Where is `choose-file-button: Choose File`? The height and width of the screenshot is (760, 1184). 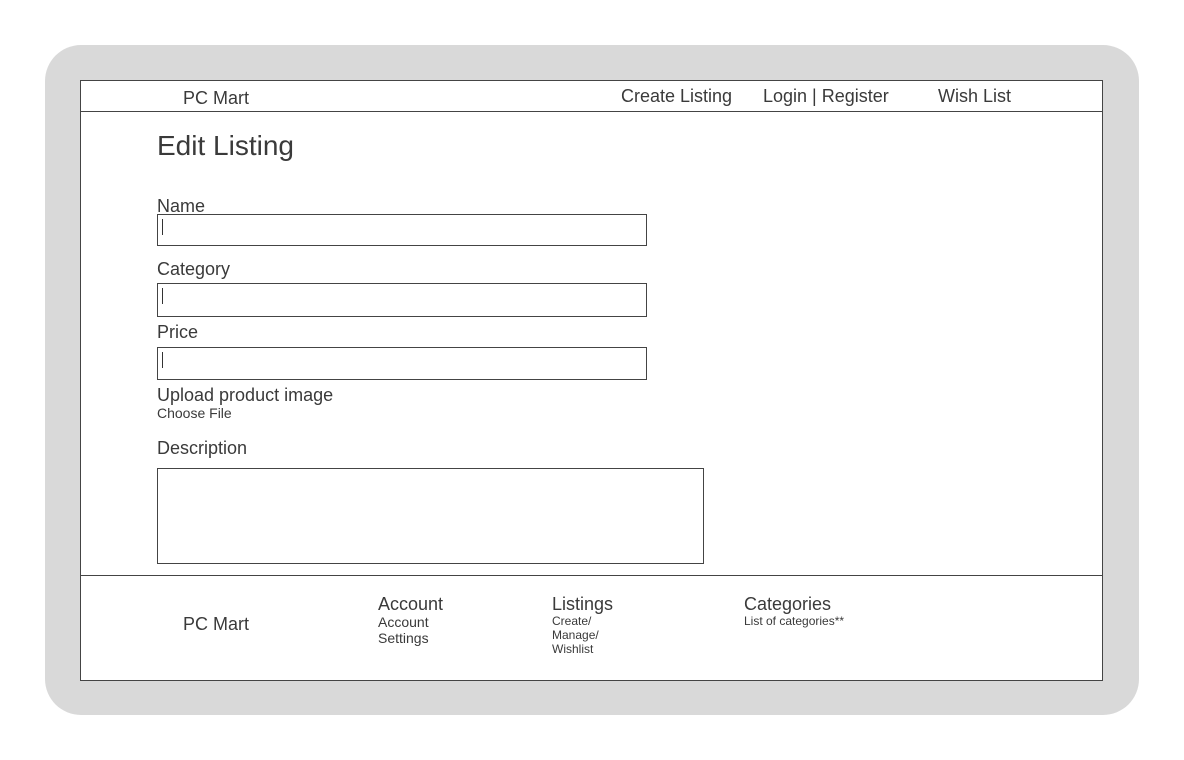 choose-file-button: Choose File is located at coordinates (194, 413).